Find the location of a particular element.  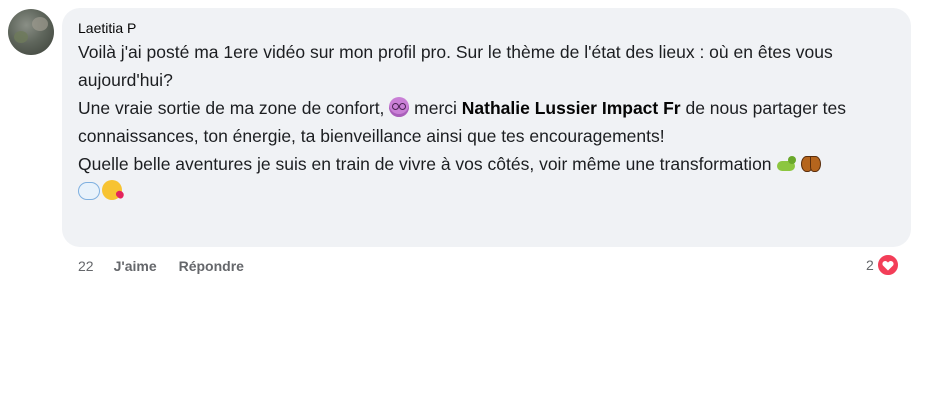

like-button: J'aime is located at coordinates (135, 266).